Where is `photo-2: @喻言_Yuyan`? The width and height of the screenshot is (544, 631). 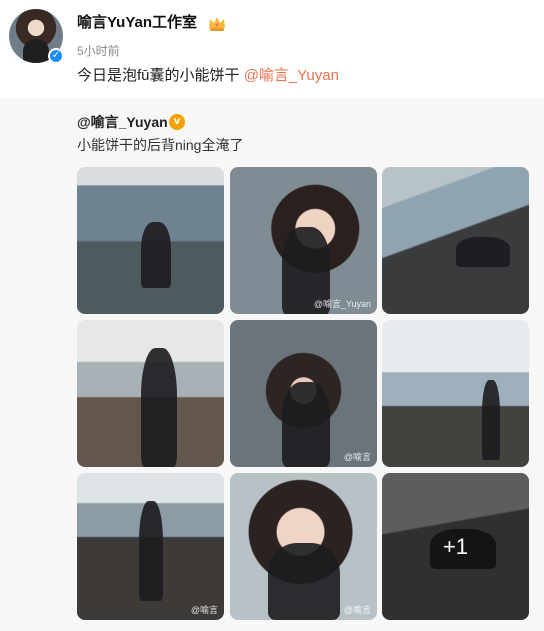
photo-2: @喻言_Yuyan is located at coordinates (303, 240).